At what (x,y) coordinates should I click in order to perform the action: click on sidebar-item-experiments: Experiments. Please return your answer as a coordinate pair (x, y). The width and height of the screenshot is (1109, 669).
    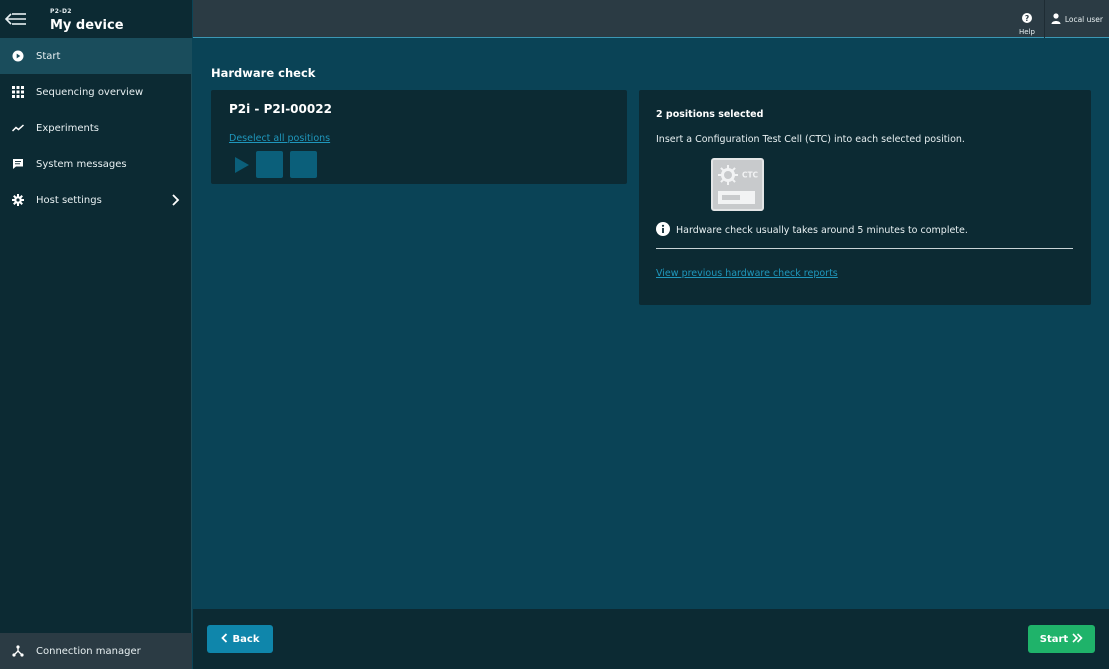
    Looking at the image, I should click on (96, 128).